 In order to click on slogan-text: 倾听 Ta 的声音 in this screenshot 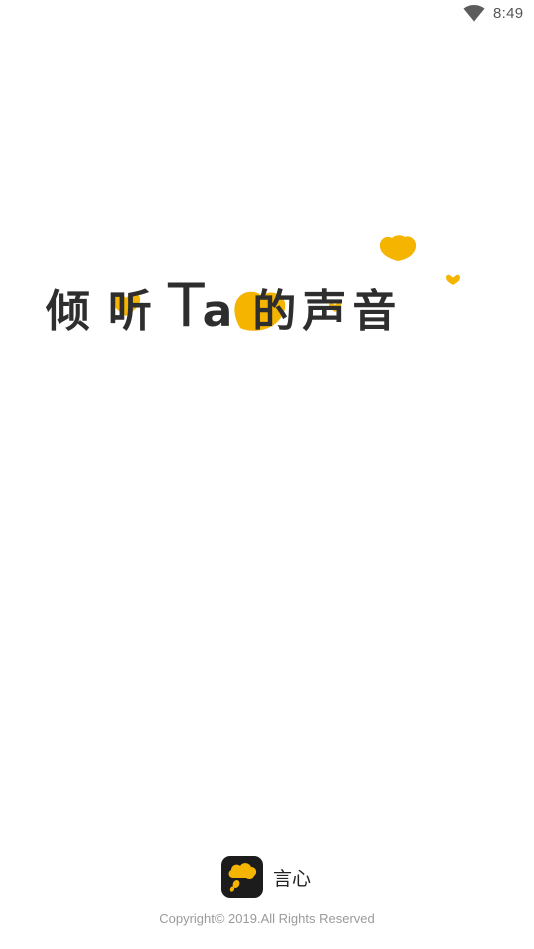, I will do `click(221, 306)`.